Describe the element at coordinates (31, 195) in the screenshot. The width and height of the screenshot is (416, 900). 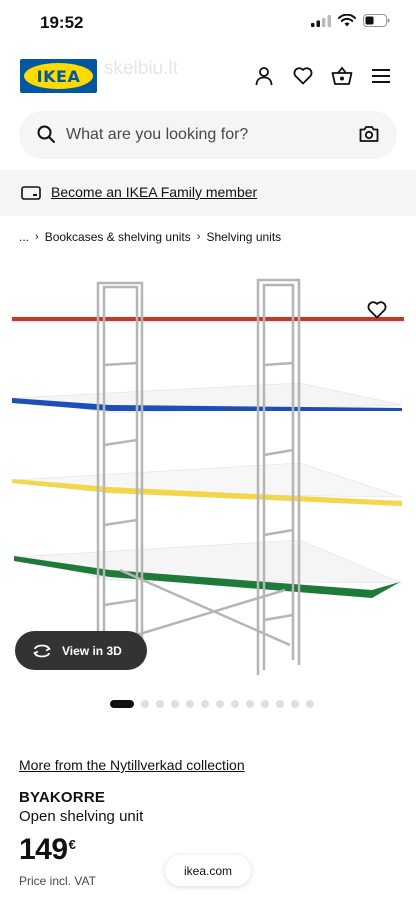
I see `card-icon` at that location.